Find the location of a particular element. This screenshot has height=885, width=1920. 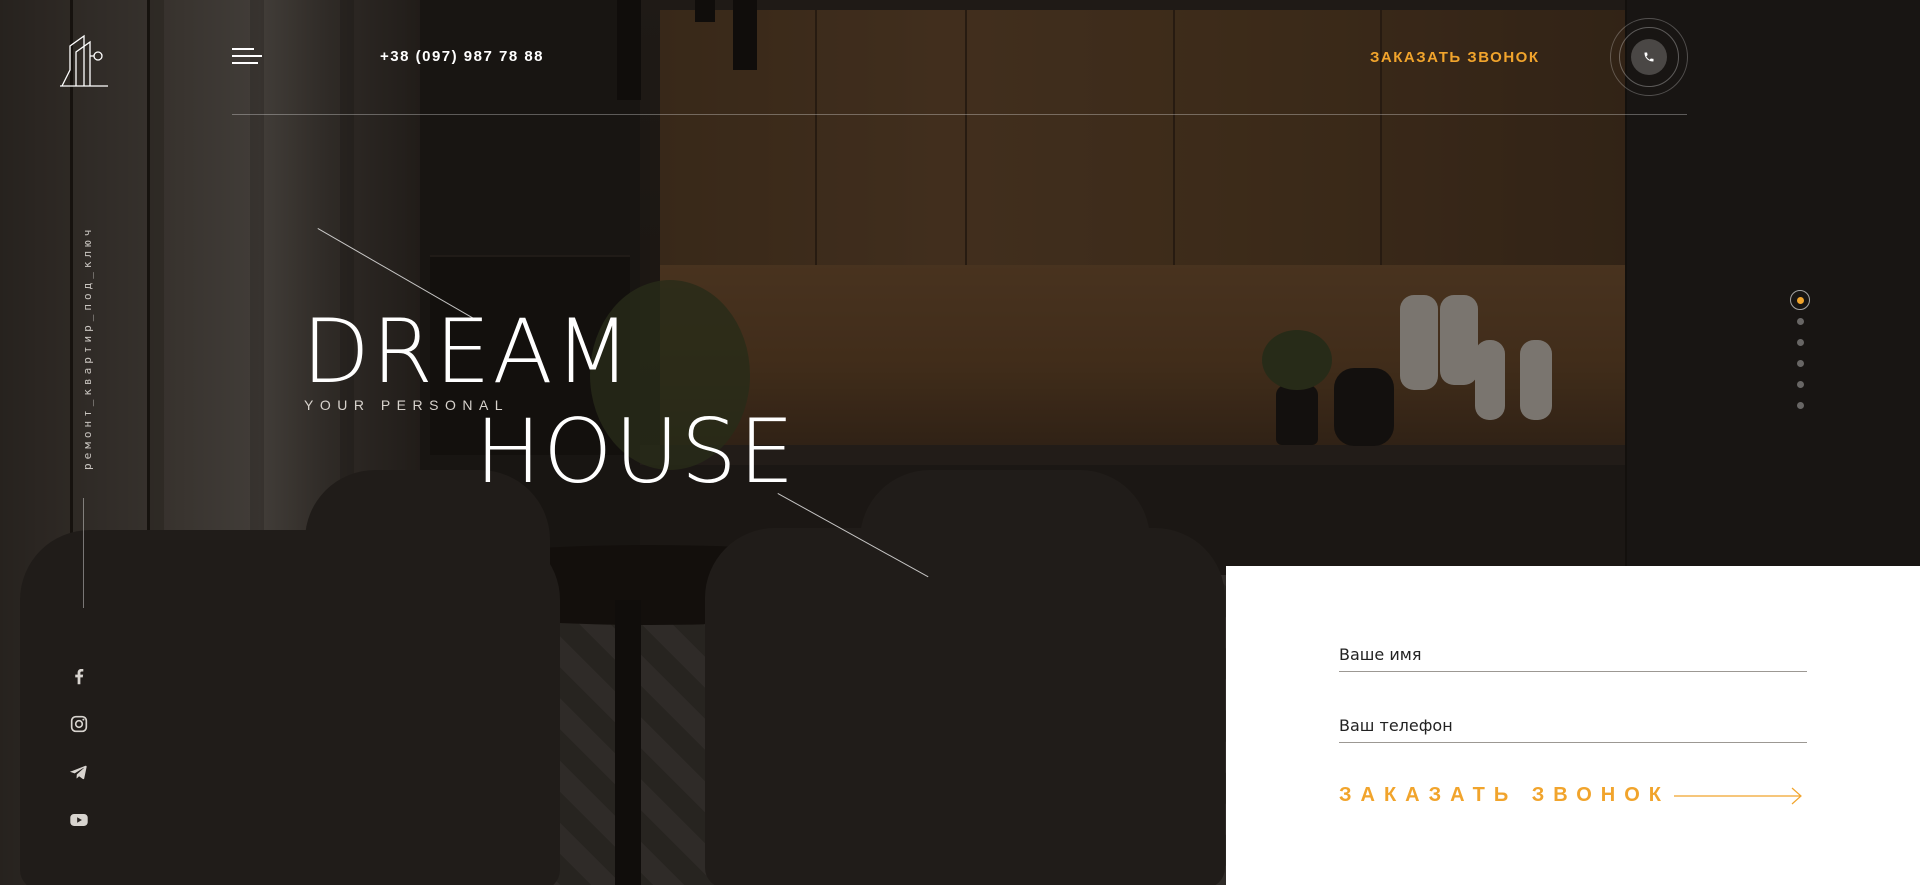

telegram-icon is located at coordinates (81, 772).